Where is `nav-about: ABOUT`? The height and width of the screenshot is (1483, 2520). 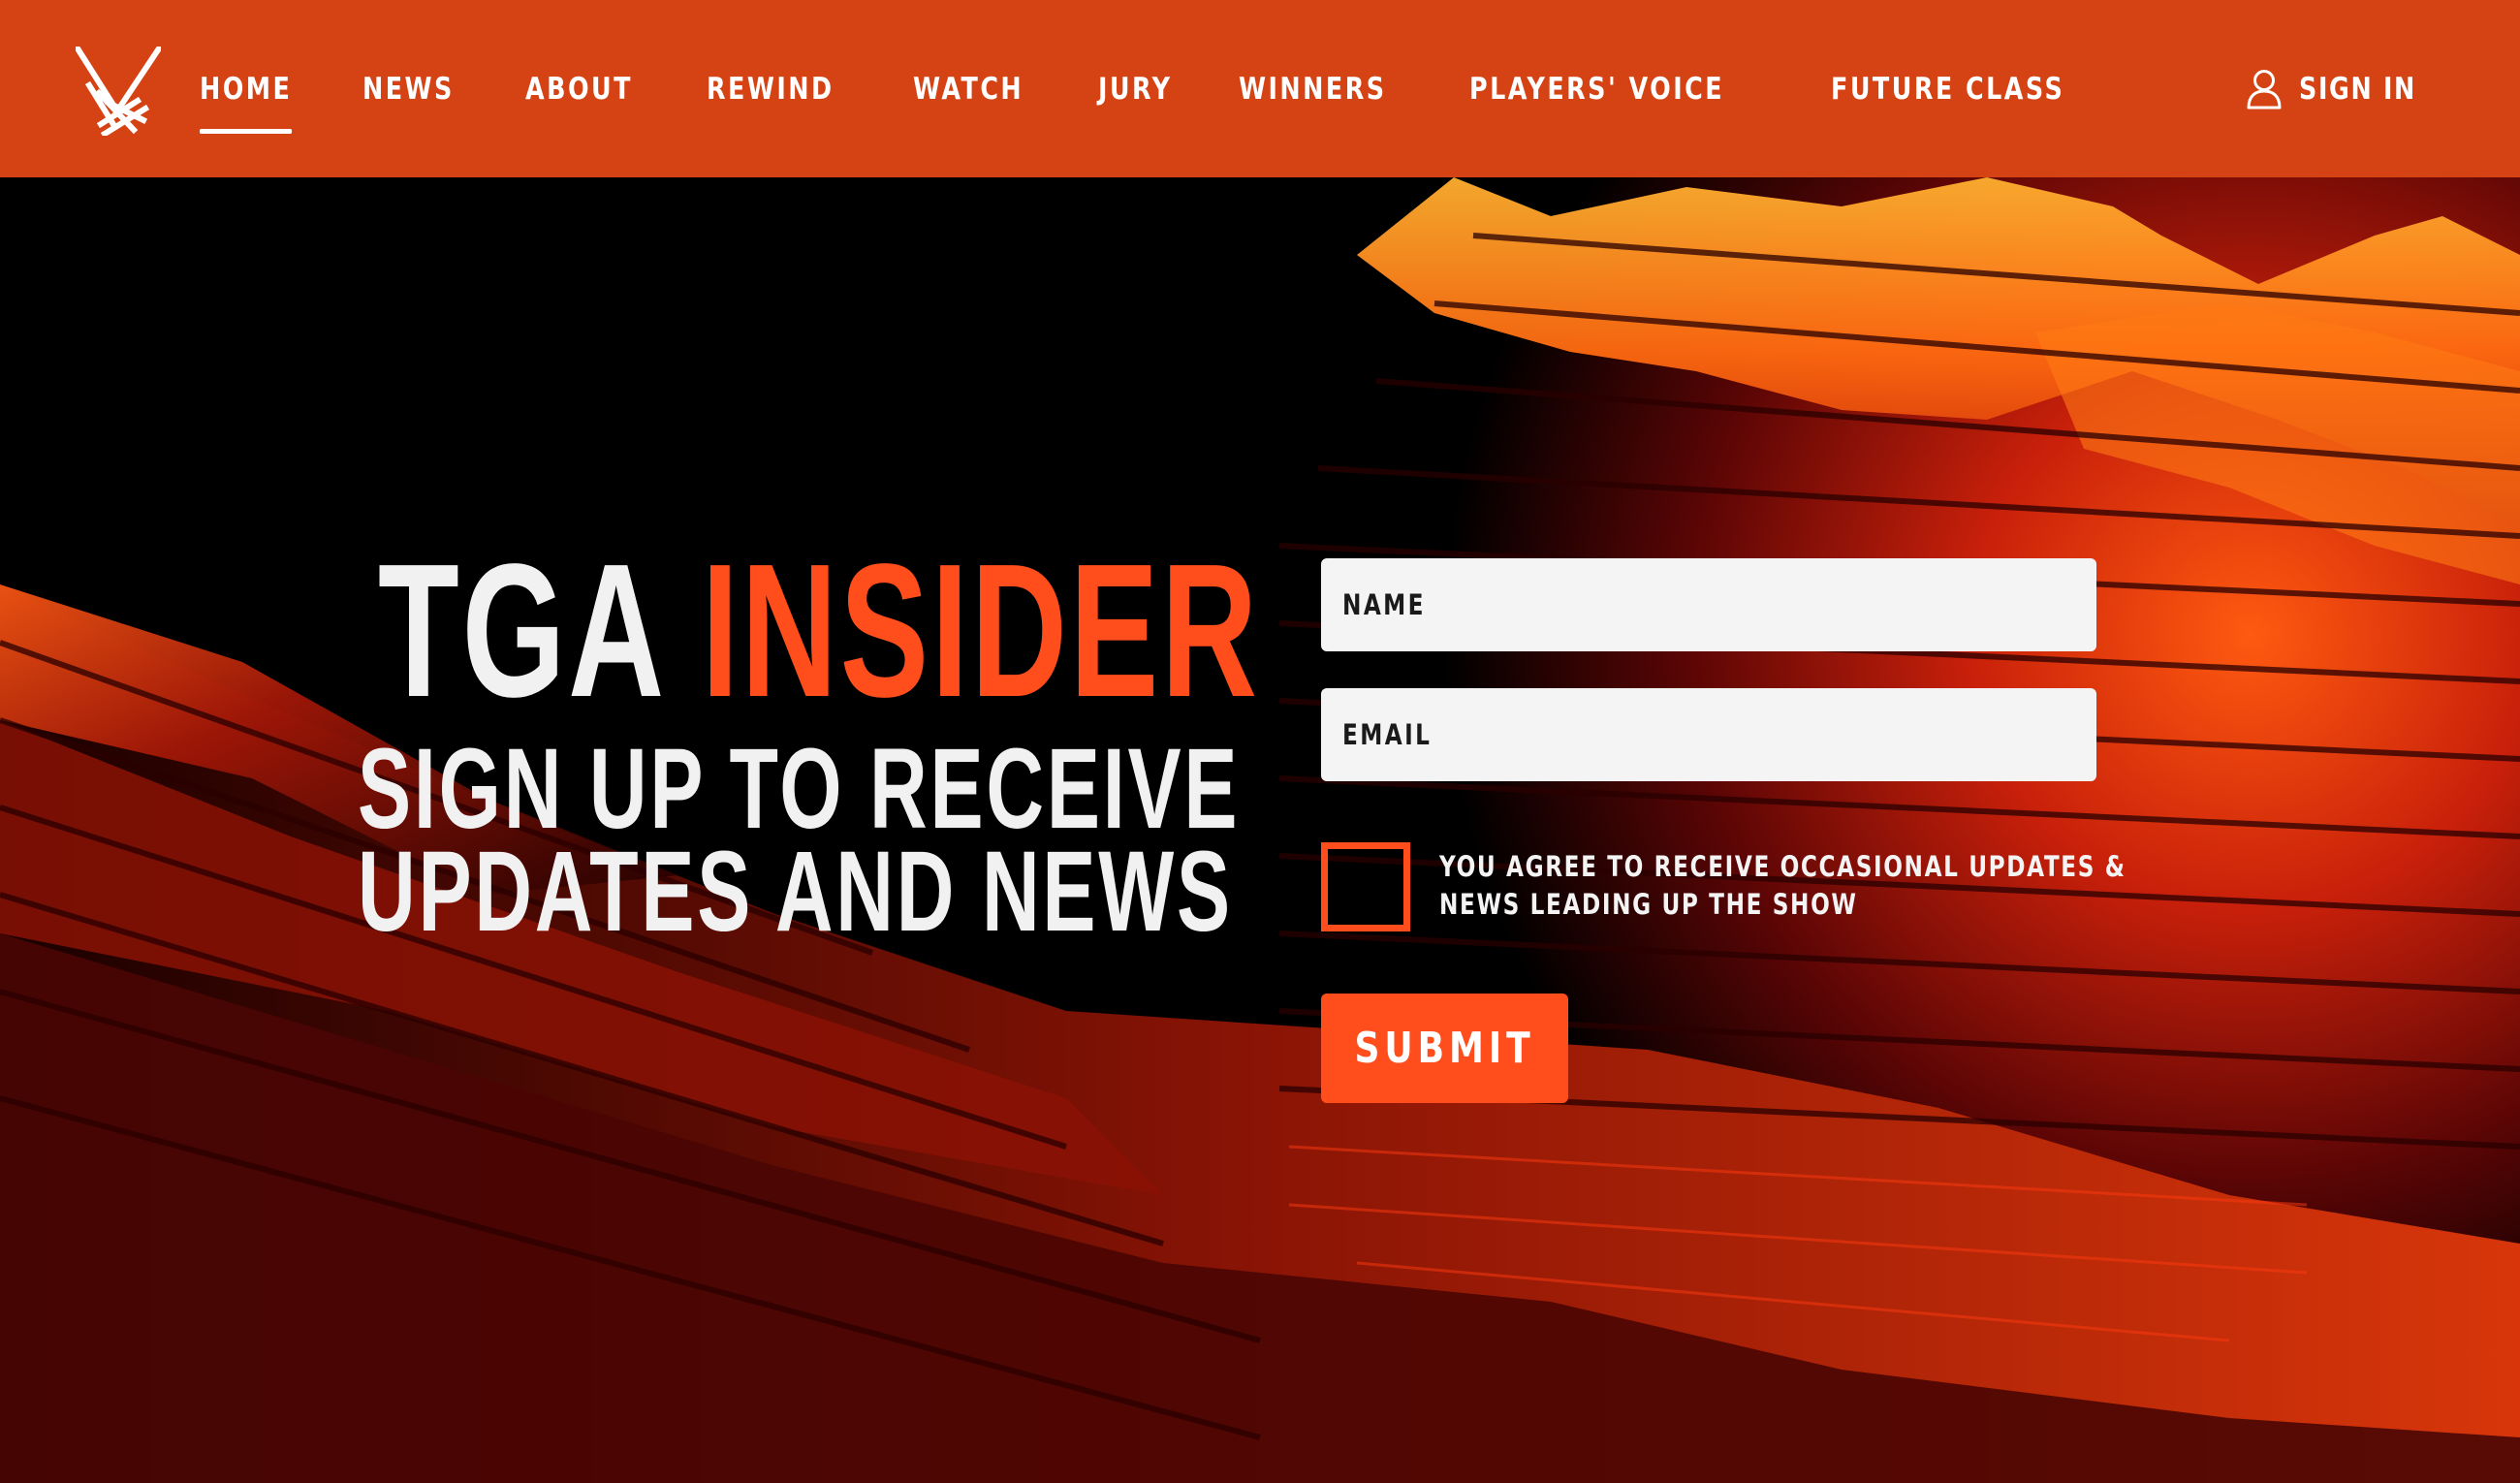 nav-about: ABOUT is located at coordinates (579, 89).